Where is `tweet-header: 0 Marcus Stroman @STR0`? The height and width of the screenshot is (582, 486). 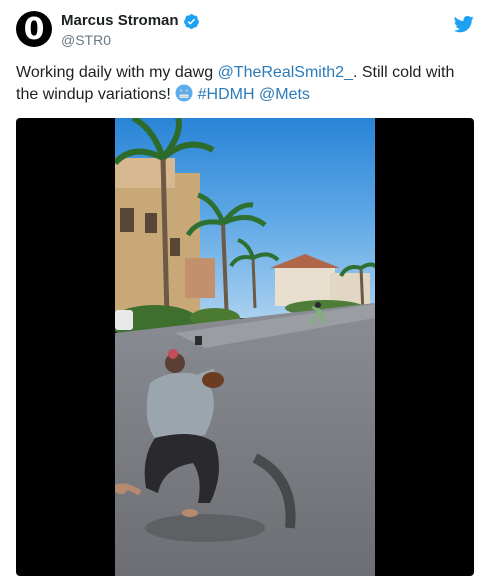 tweet-header: 0 Marcus Stroman @STR0 is located at coordinates (246, 30).